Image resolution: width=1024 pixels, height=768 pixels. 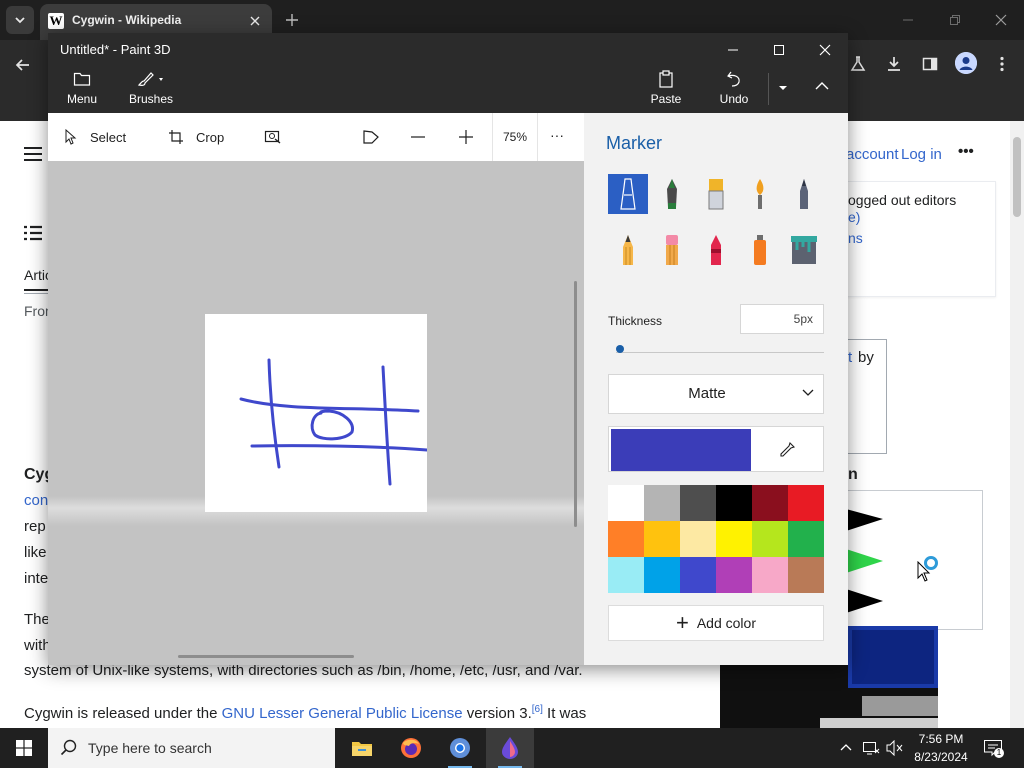 What do you see at coordinates (733, 50) in the screenshot?
I see `paint-minimize-button` at bounding box center [733, 50].